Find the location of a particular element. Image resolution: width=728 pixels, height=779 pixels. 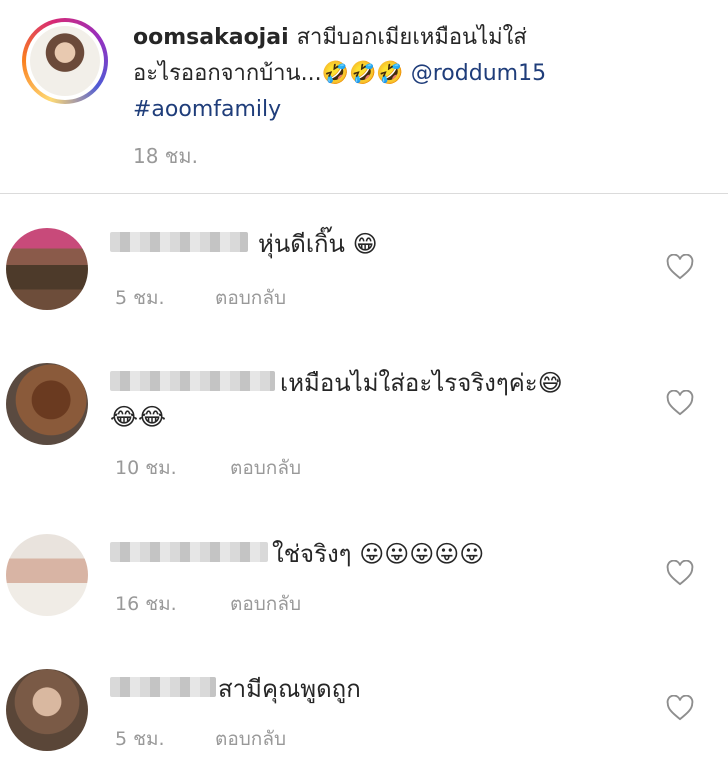

comment-body: สามีคุณพูดถูก is located at coordinates (289, 689).